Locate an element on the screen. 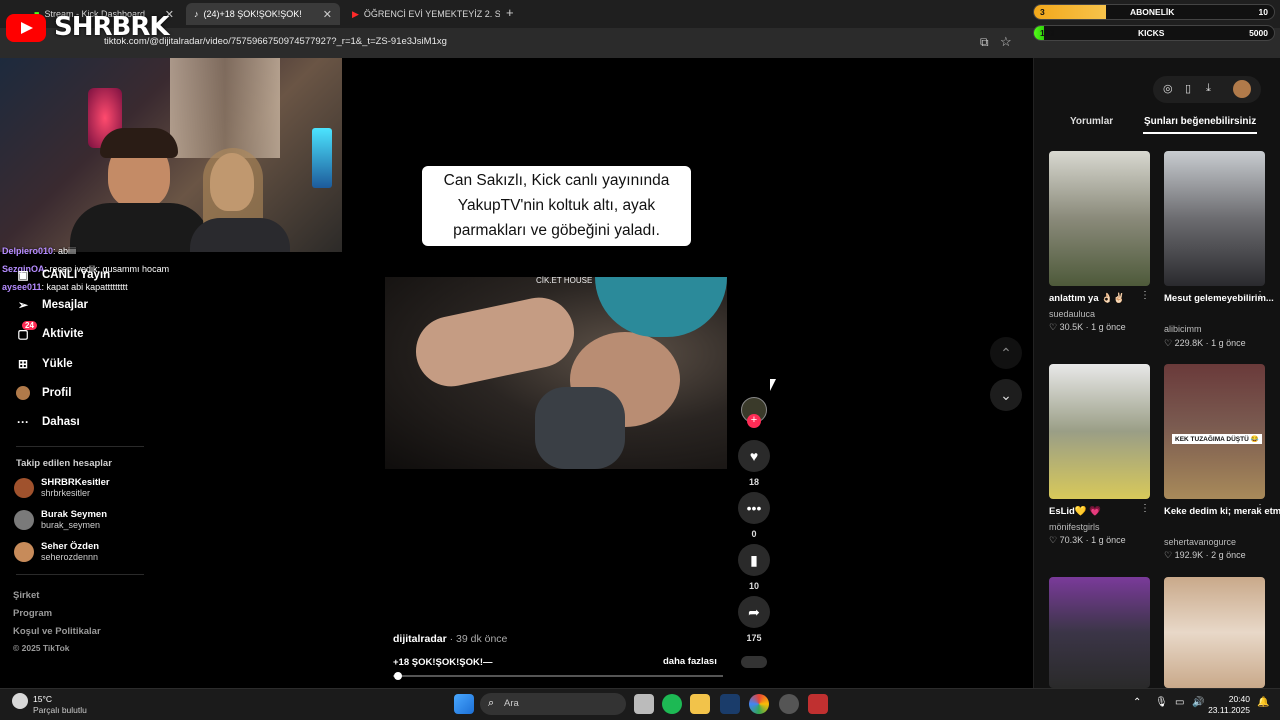  tab-youtube-video: ▶ ÖĞRENCİ EVİ YEMEKTEYİZ 2. S... ✕ is located at coordinates (422, 14).